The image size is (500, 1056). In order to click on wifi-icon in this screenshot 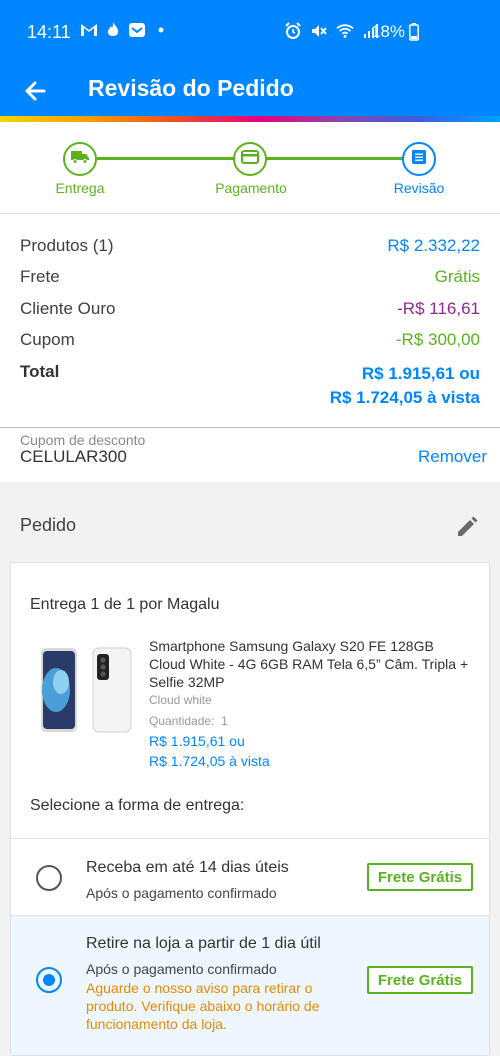, I will do `click(345, 31)`.